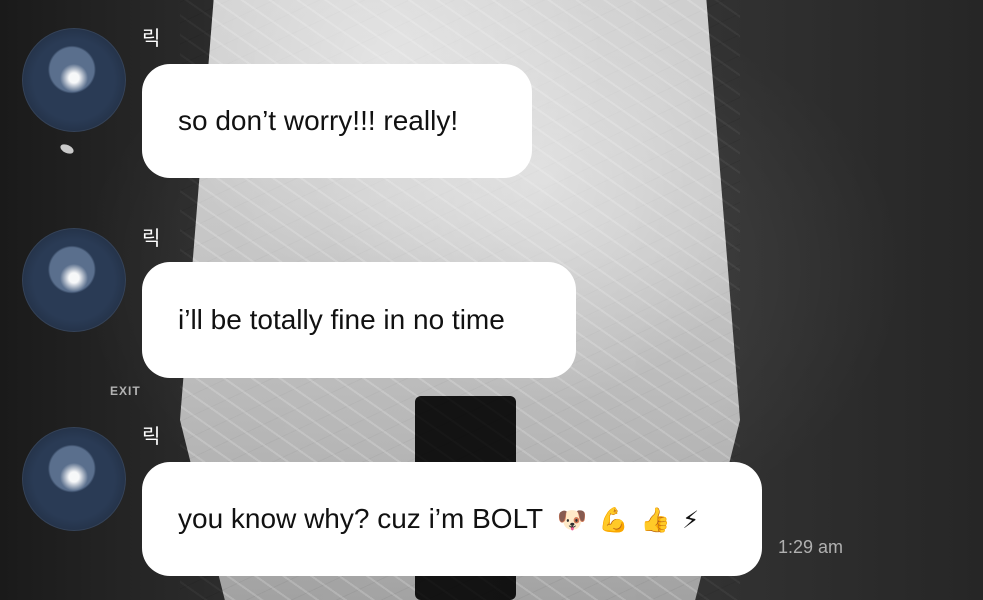  What do you see at coordinates (655, 520) in the screenshot?
I see `thumbs-up-emoji-icon: 👍` at bounding box center [655, 520].